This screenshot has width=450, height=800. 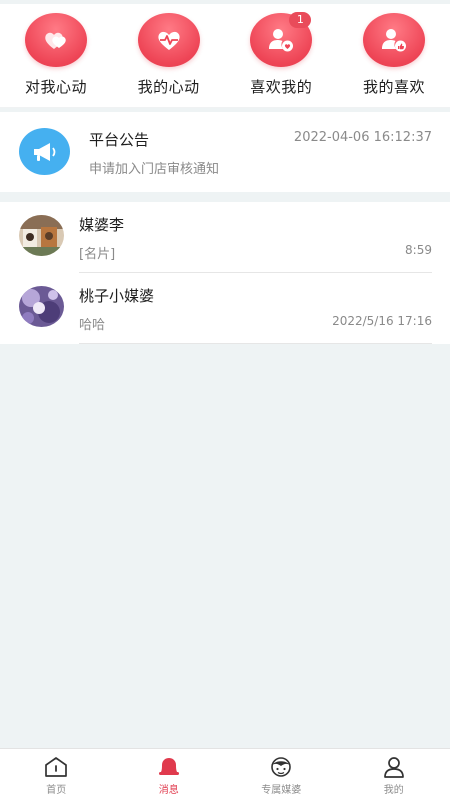 What do you see at coordinates (168, 87) in the screenshot?
I see `quick-action-label: 我的心动` at bounding box center [168, 87].